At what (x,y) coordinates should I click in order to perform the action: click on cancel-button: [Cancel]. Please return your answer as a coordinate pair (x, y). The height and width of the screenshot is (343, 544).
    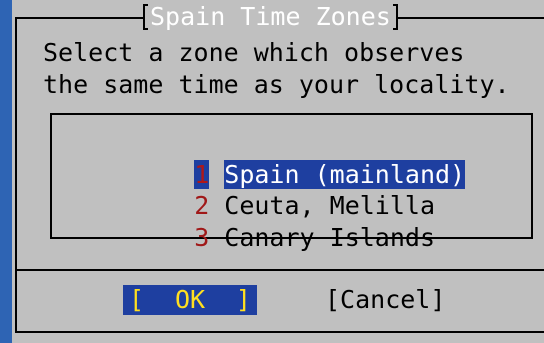
    Looking at the image, I should click on (385, 300).